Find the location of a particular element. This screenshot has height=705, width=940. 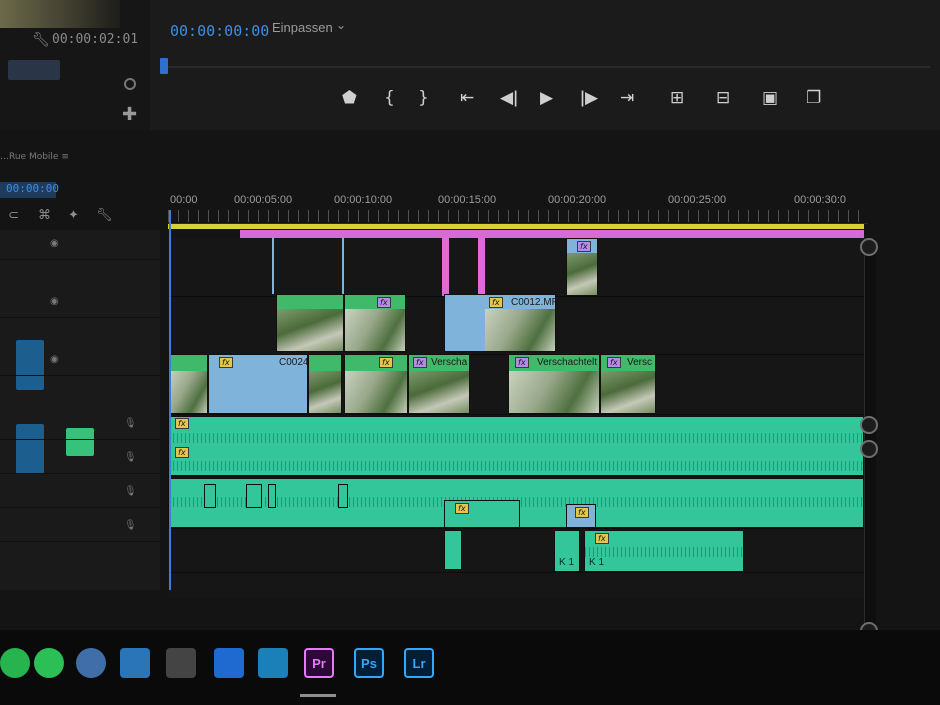

source-scroll-knob is located at coordinates (130, 84).